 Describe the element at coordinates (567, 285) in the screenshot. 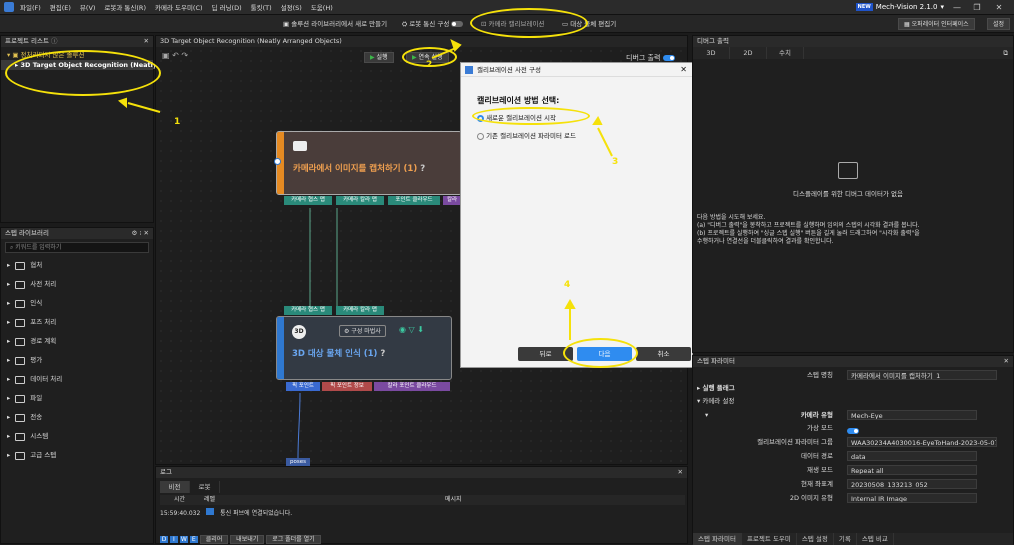

I see `annotation-number-4: 4` at that location.